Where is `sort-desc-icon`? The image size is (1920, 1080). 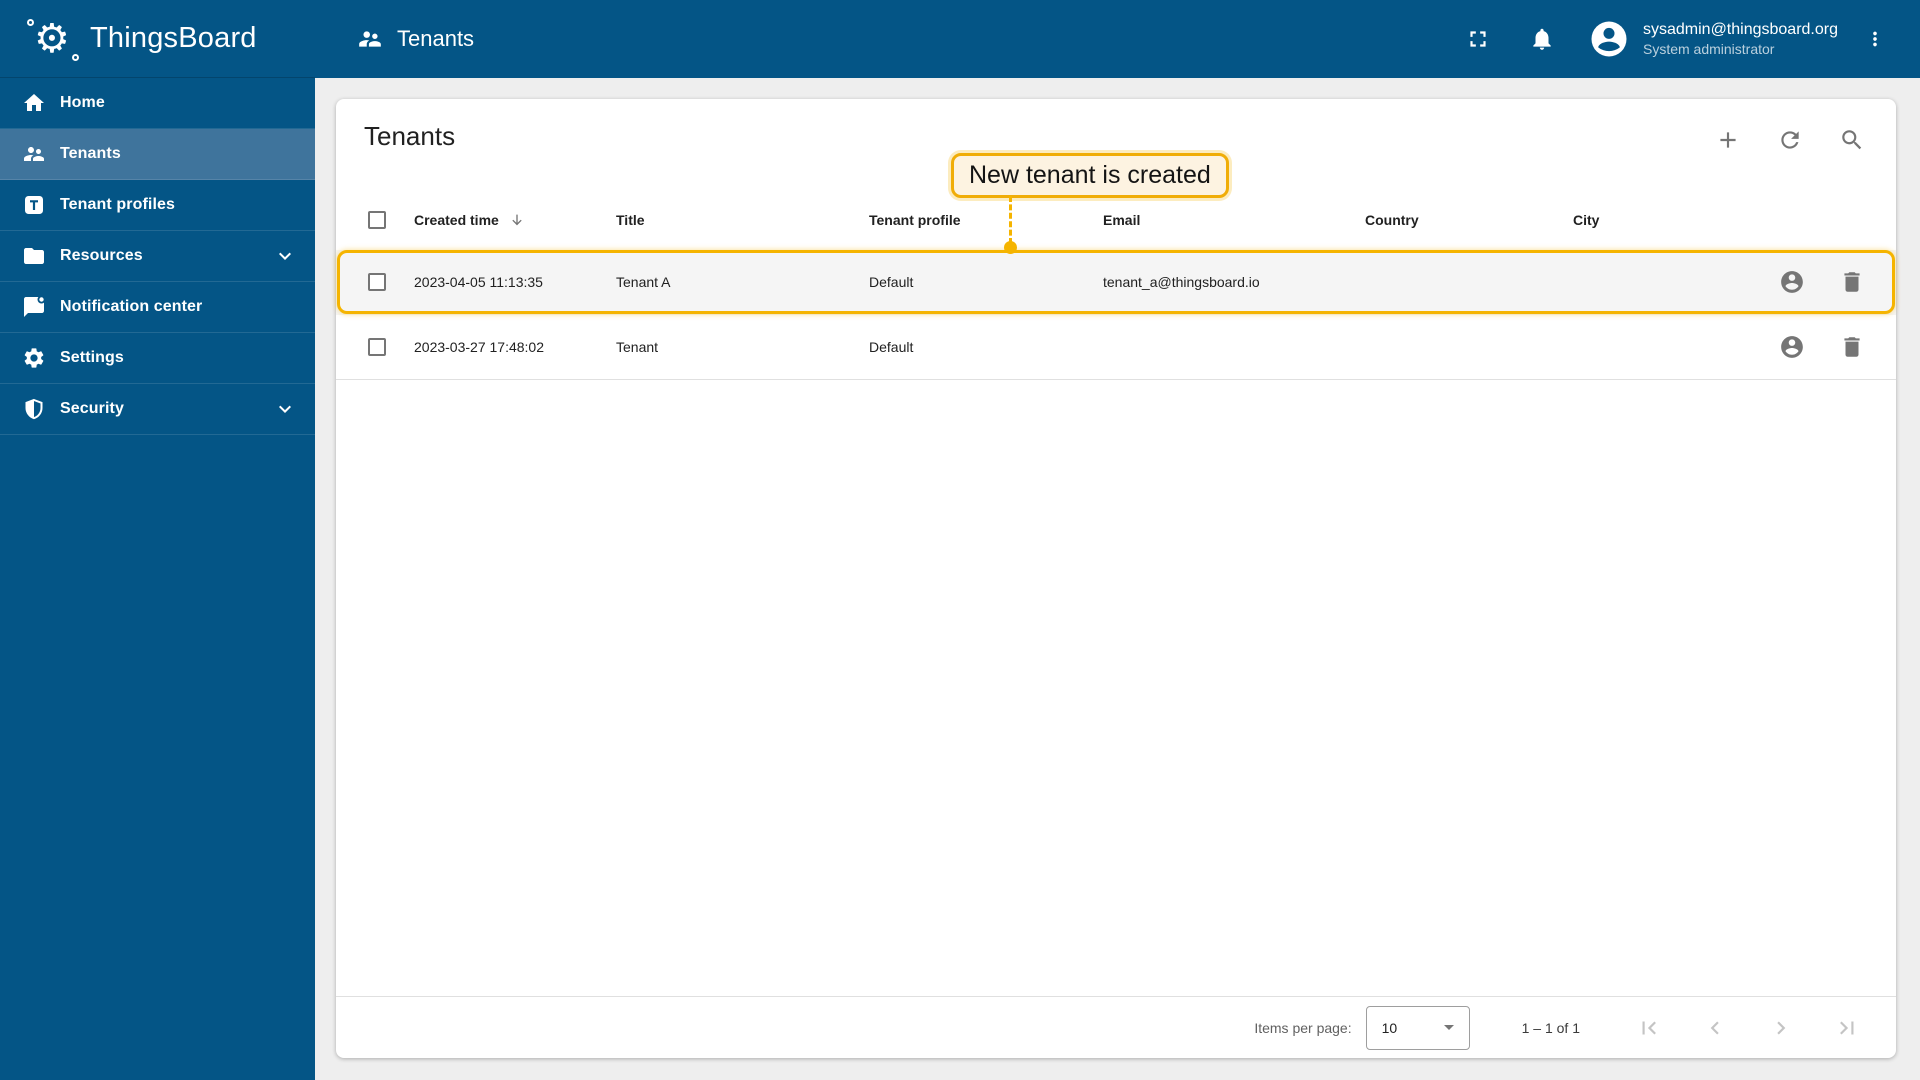 sort-desc-icon is located at coordinates (517, 220).